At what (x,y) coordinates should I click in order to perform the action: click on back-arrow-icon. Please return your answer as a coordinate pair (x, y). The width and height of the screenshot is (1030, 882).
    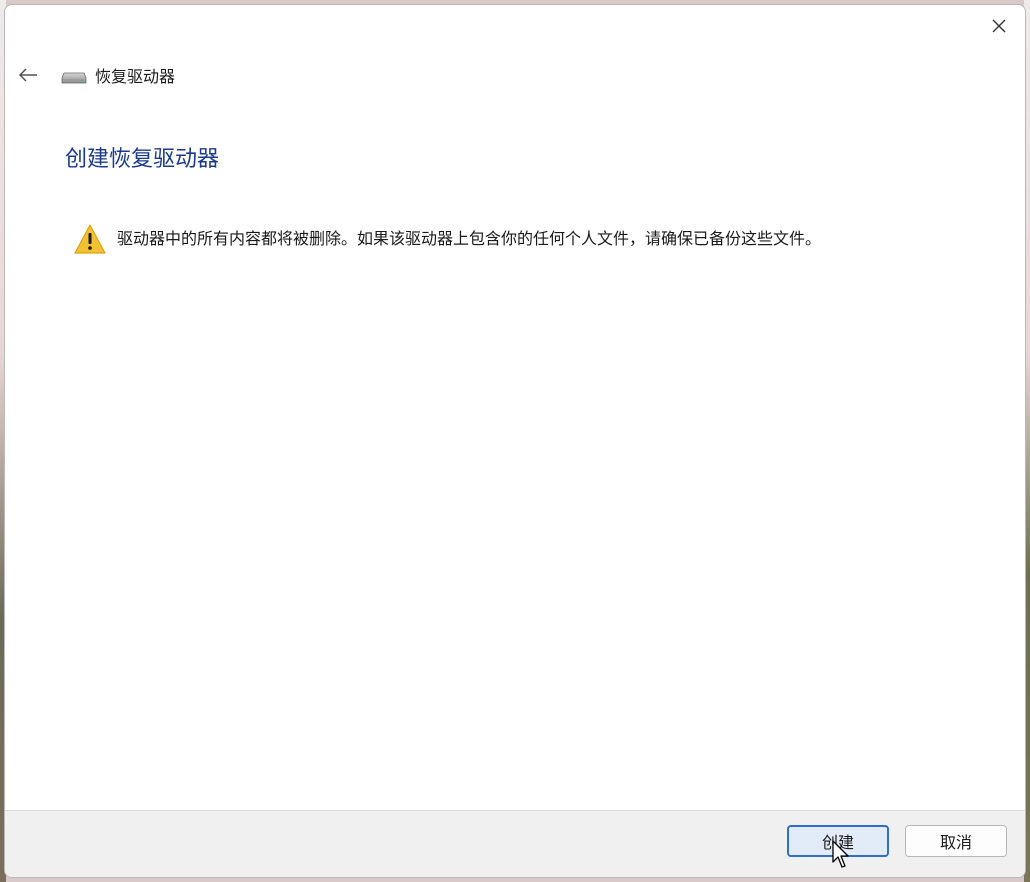
    Looking at the image, I should click on (27, 75).